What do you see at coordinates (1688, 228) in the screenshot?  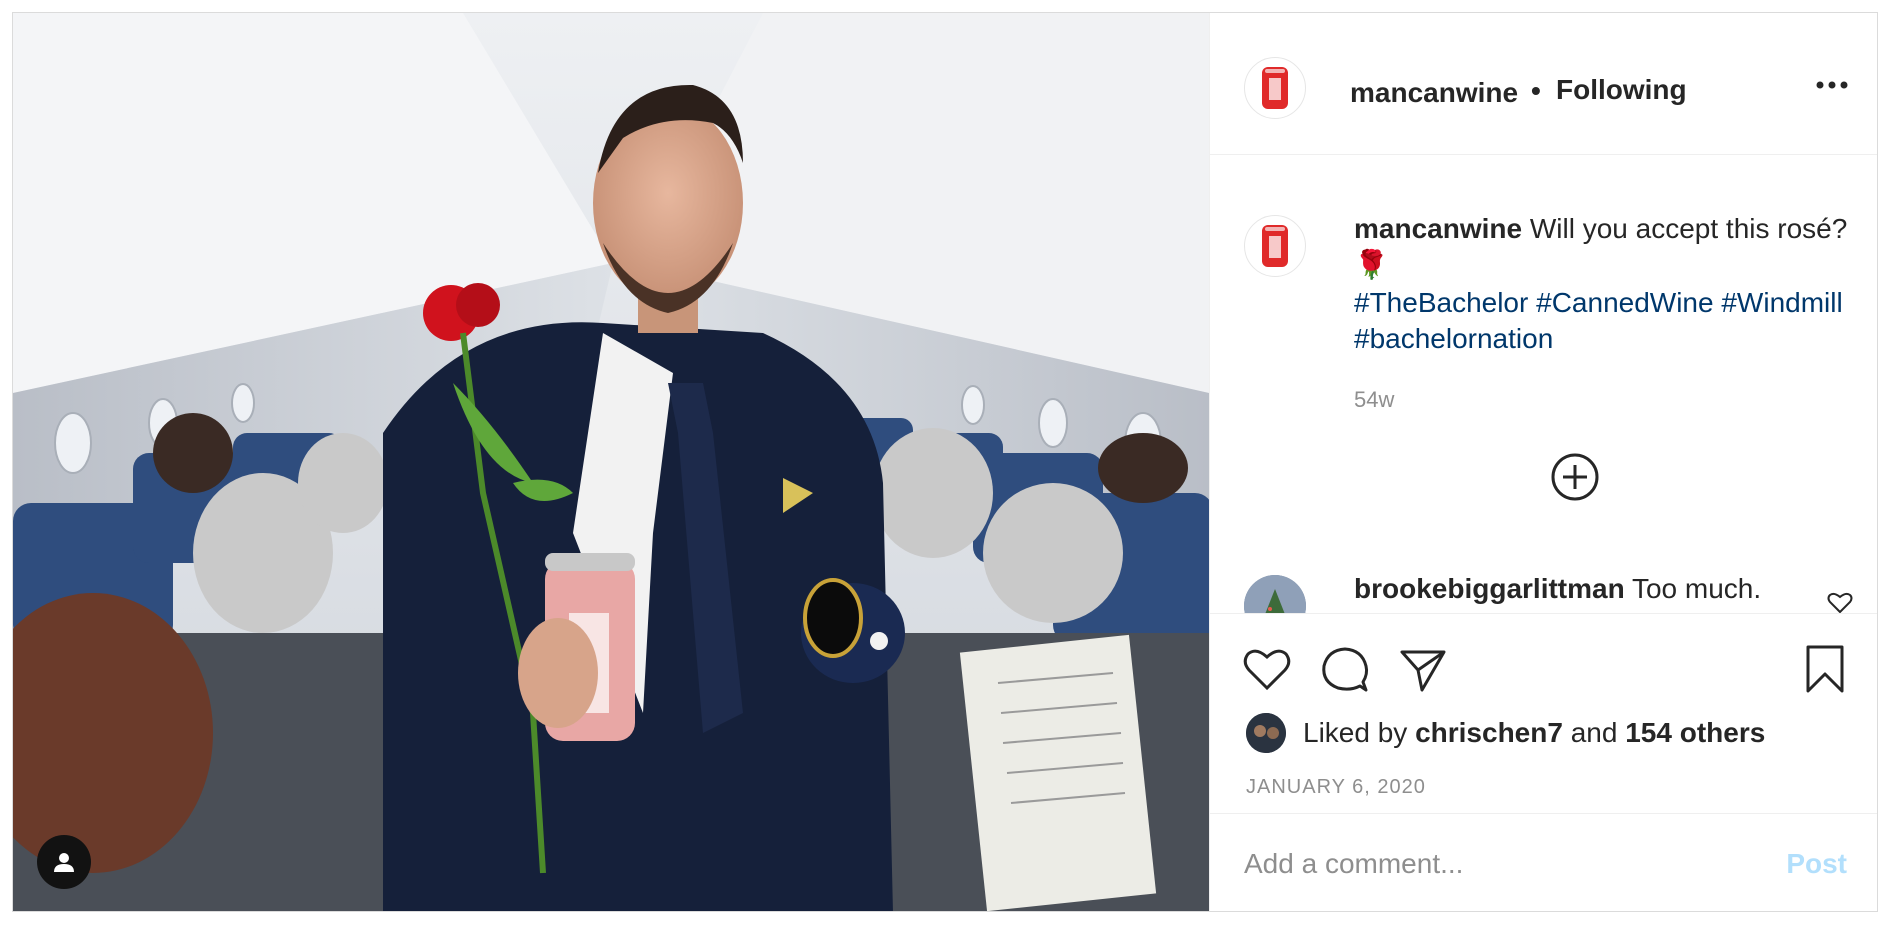 I see `caption-text: Will you accept this rosé?` at bounding box center [1688, 228].